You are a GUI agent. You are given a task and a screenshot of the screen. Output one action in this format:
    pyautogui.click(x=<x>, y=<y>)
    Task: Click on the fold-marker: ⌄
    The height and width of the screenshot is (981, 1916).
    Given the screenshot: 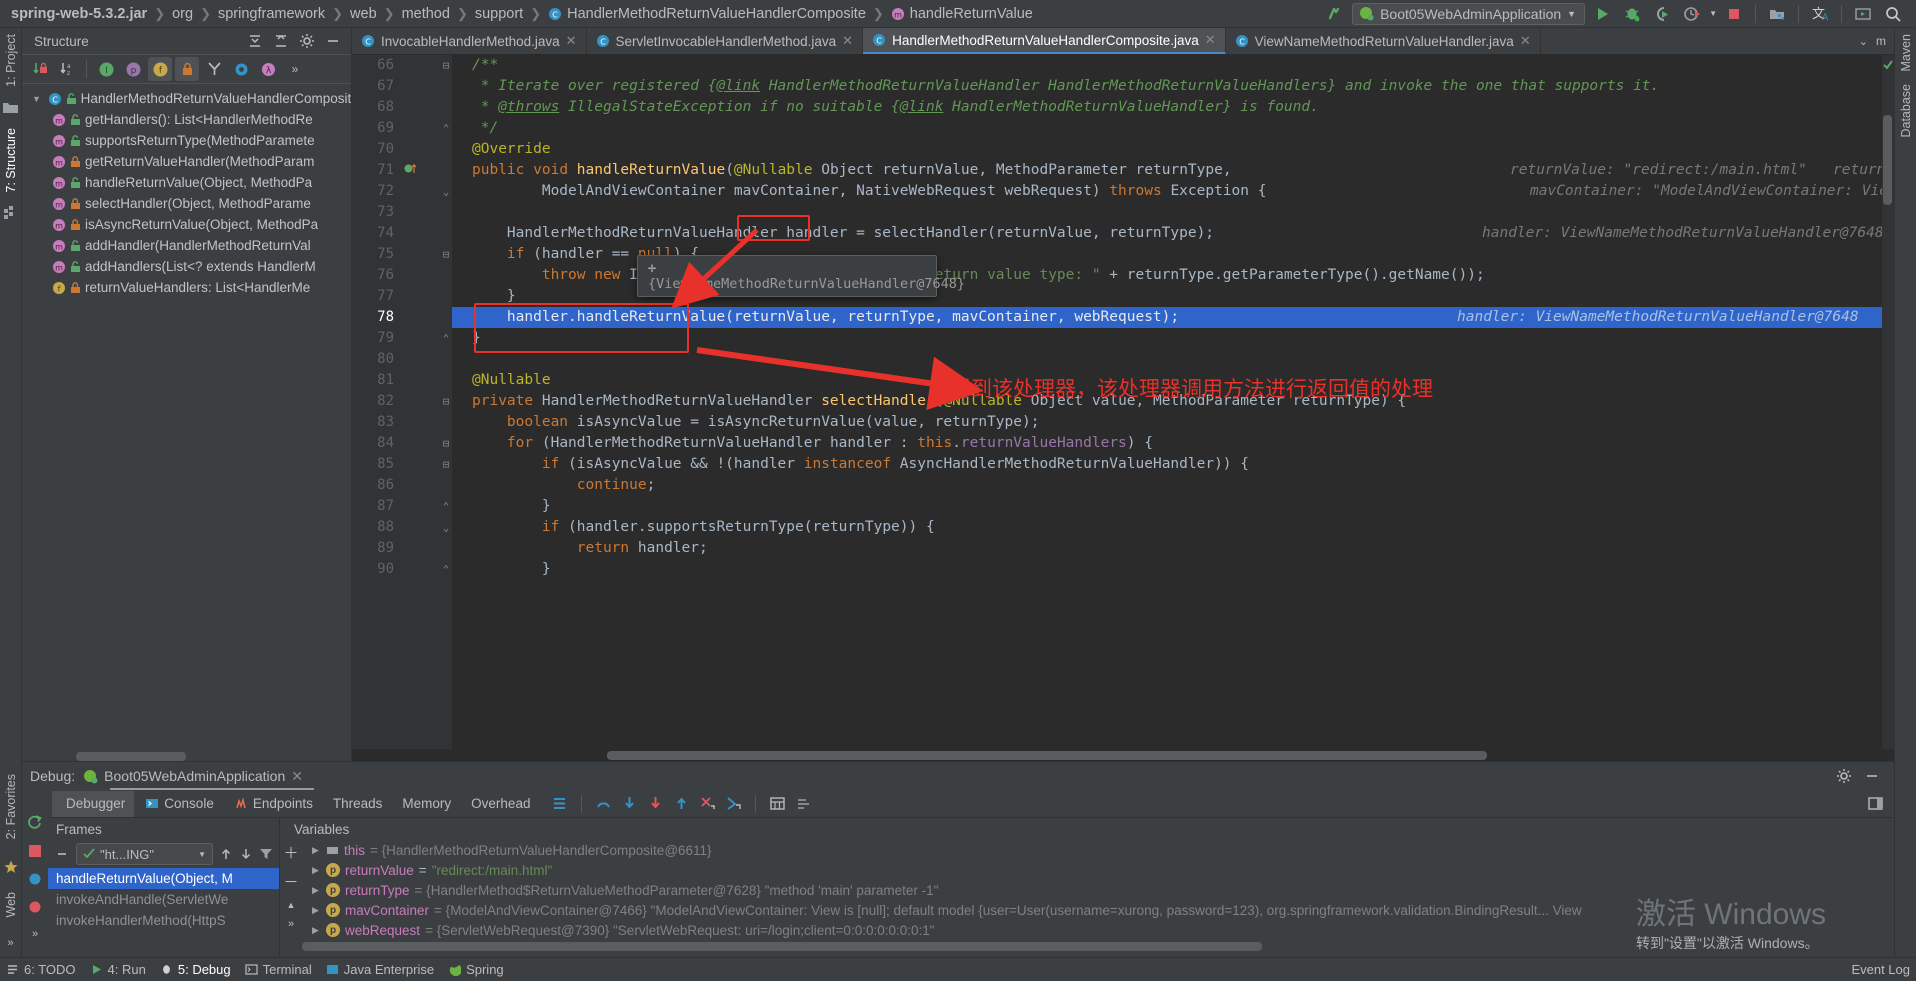 What is the action you would take?
    pyautogui.click(x=446, y=527)
    